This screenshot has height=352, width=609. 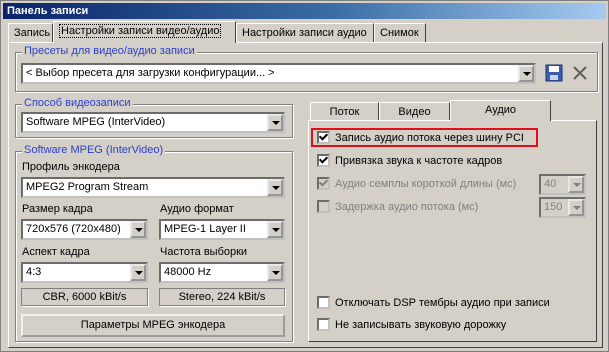 What do you see at coordinates (500, 110) in the screenshot?
I see `subtab-audio: Аудио` at bounding box center [500, 110].